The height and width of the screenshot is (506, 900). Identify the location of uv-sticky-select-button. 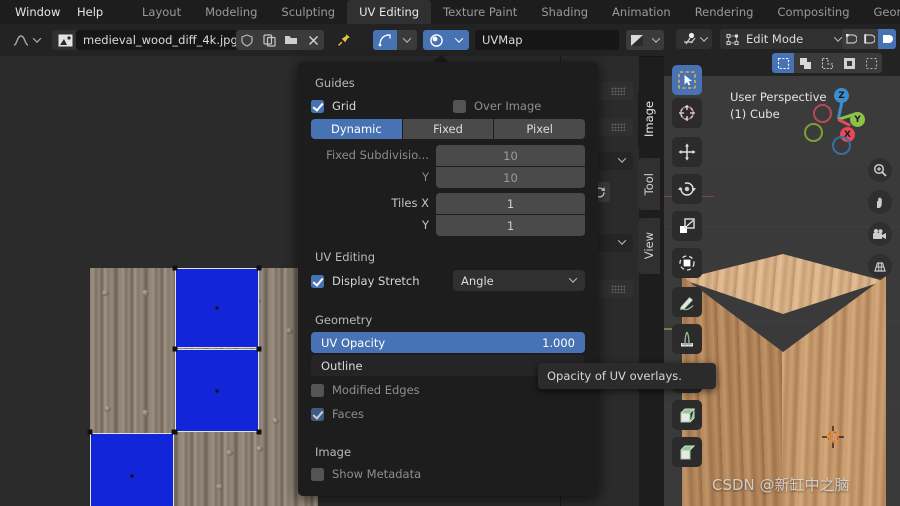
(871, 63).